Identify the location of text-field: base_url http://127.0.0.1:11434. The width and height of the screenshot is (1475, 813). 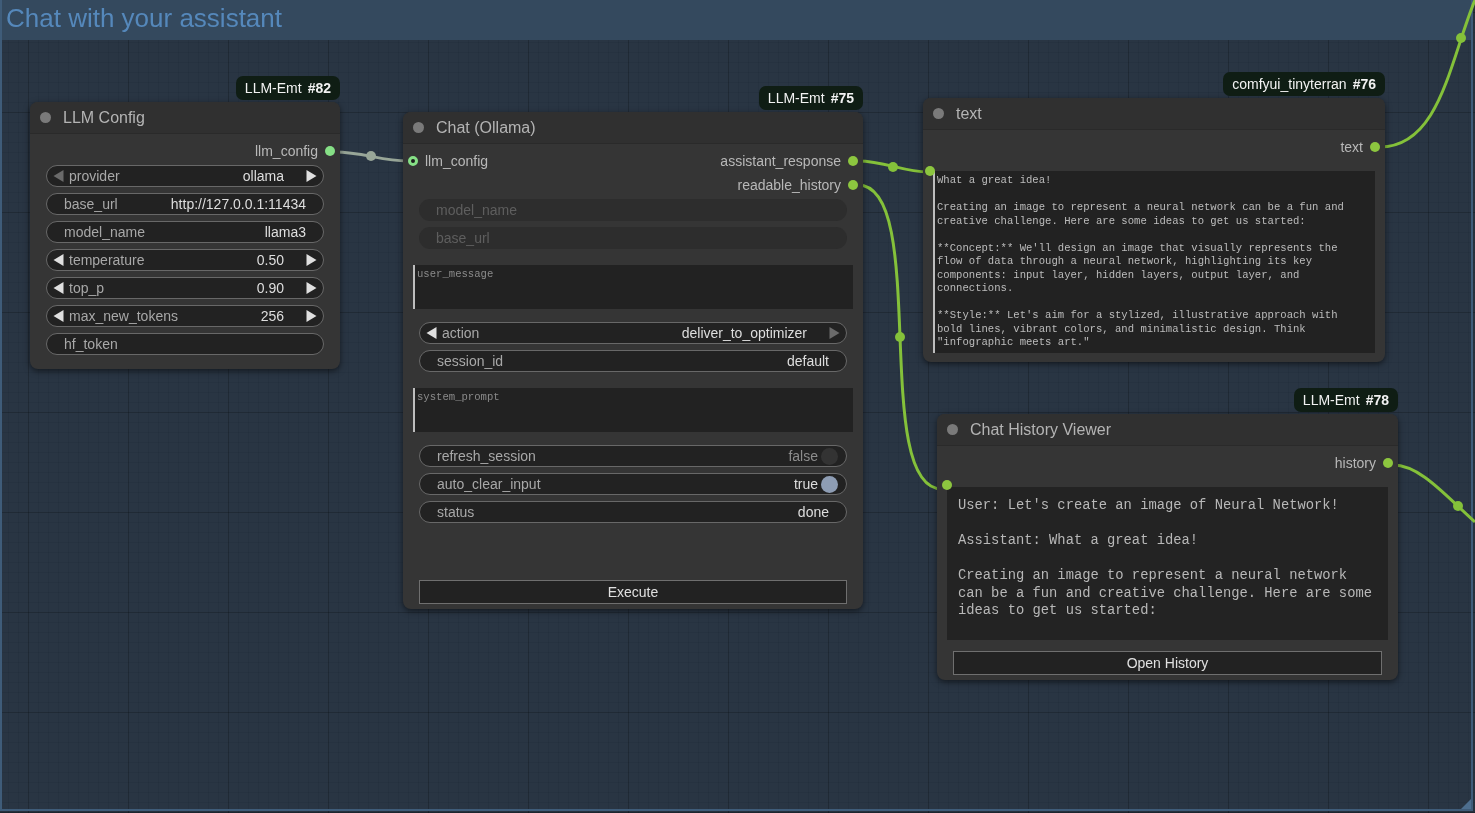
(185, 204).